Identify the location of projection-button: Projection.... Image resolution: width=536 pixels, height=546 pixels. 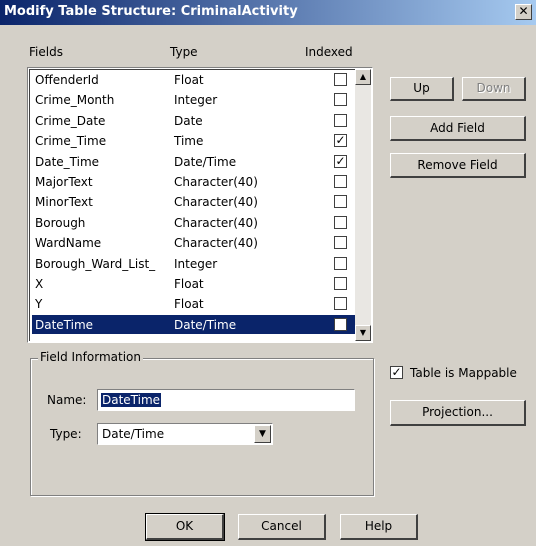
(458, 413).